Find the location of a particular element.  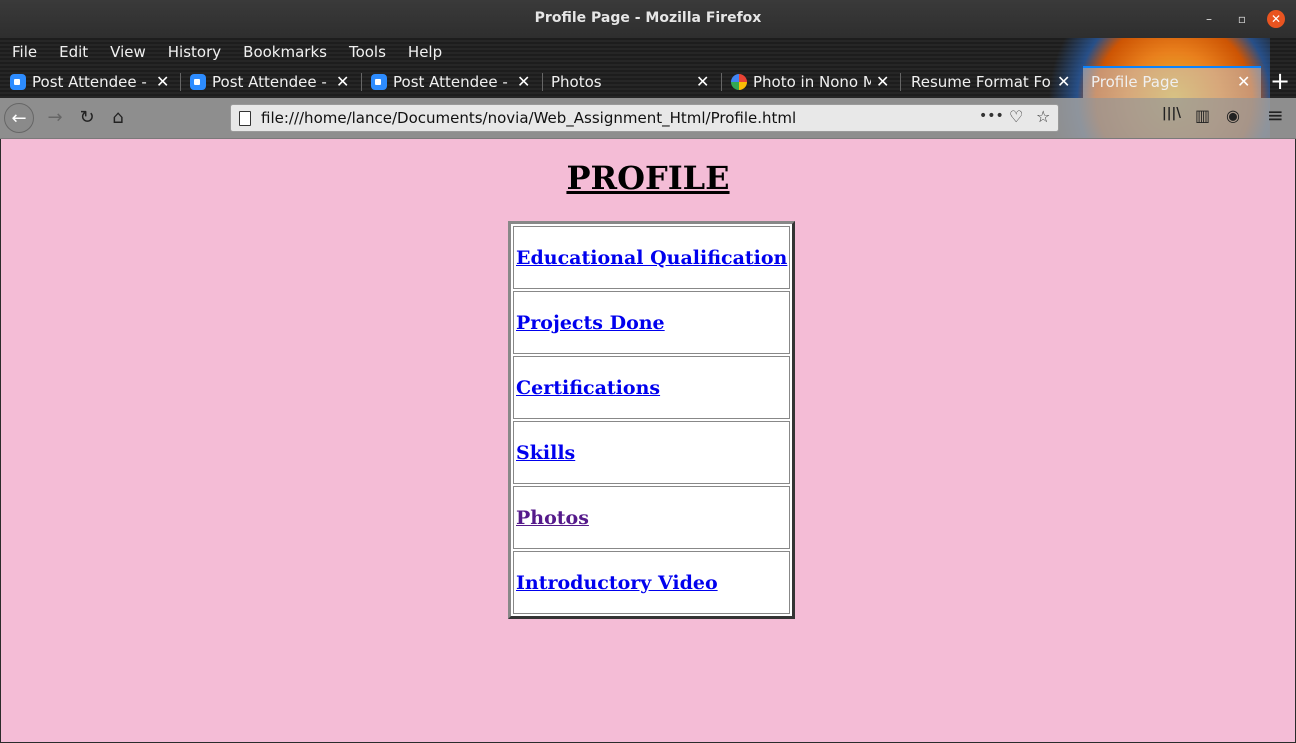

page-icon is located at coordinates (245, 118).